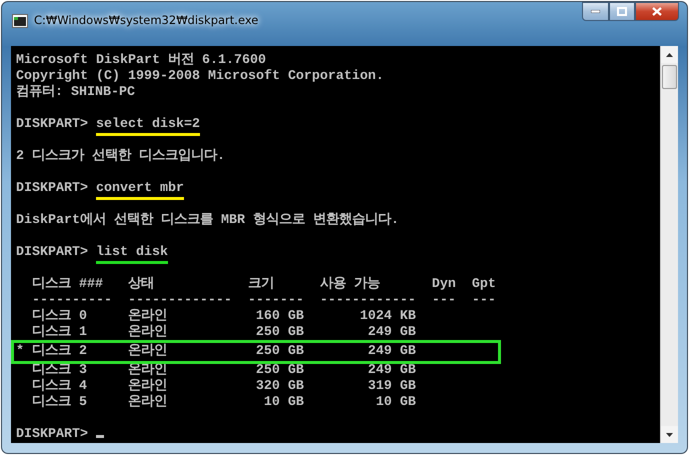 This screenshot has height=457, width=691. Describe the element at coordinates (200, 76) in the screenshot. I see `console-text: Copyright (C) 1999-2008 Microsoft Corporation.` at that location.